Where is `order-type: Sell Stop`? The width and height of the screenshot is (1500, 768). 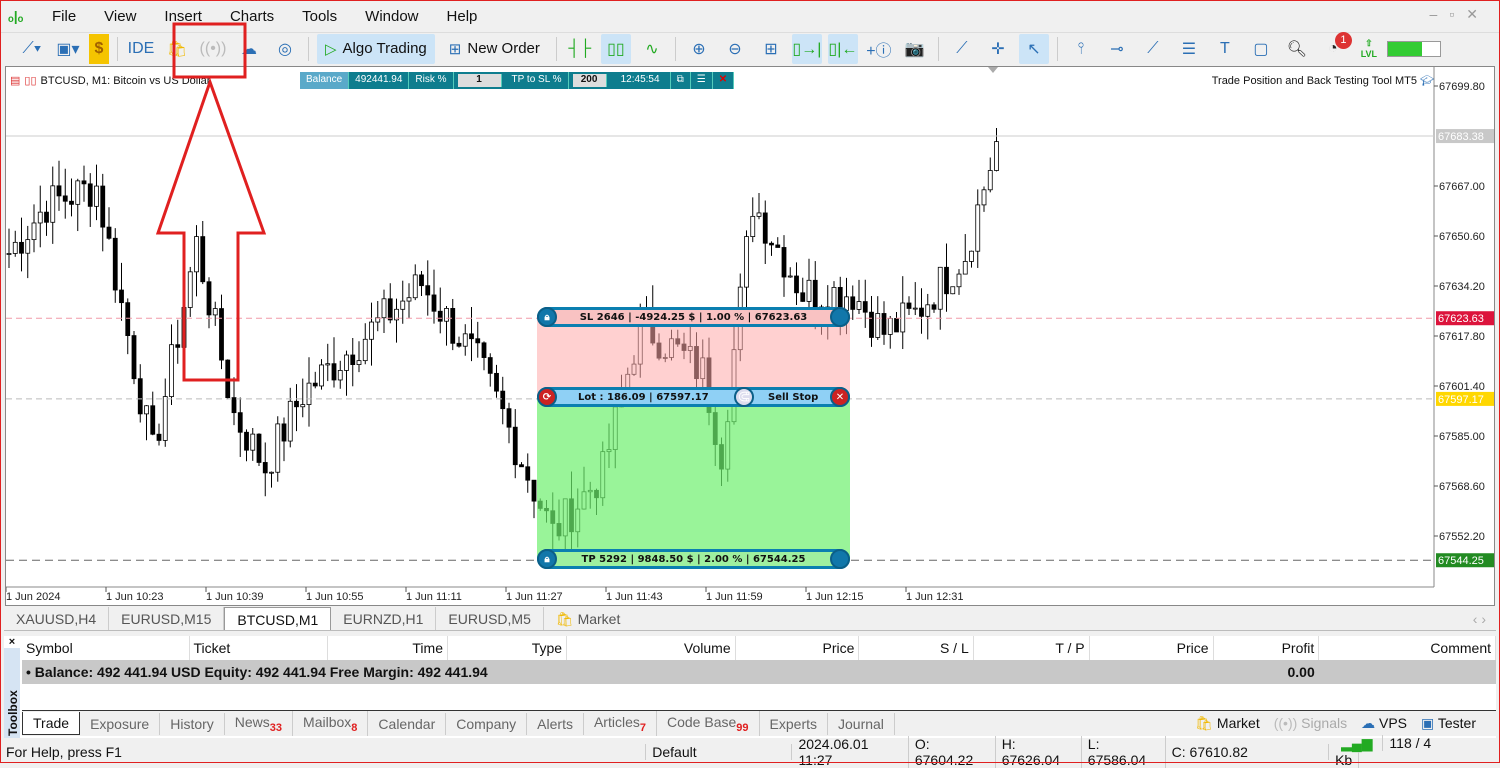 order-type: Sell Stop is located at coordinates (793, 397).